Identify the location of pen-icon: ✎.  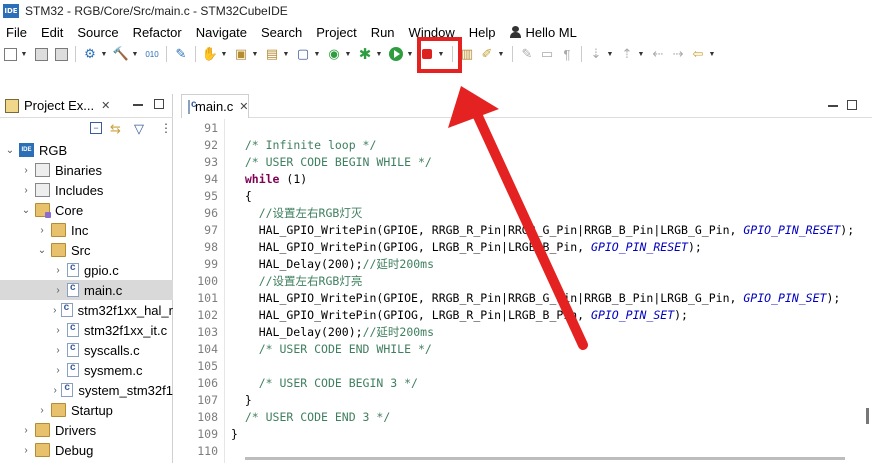
(527, 54).